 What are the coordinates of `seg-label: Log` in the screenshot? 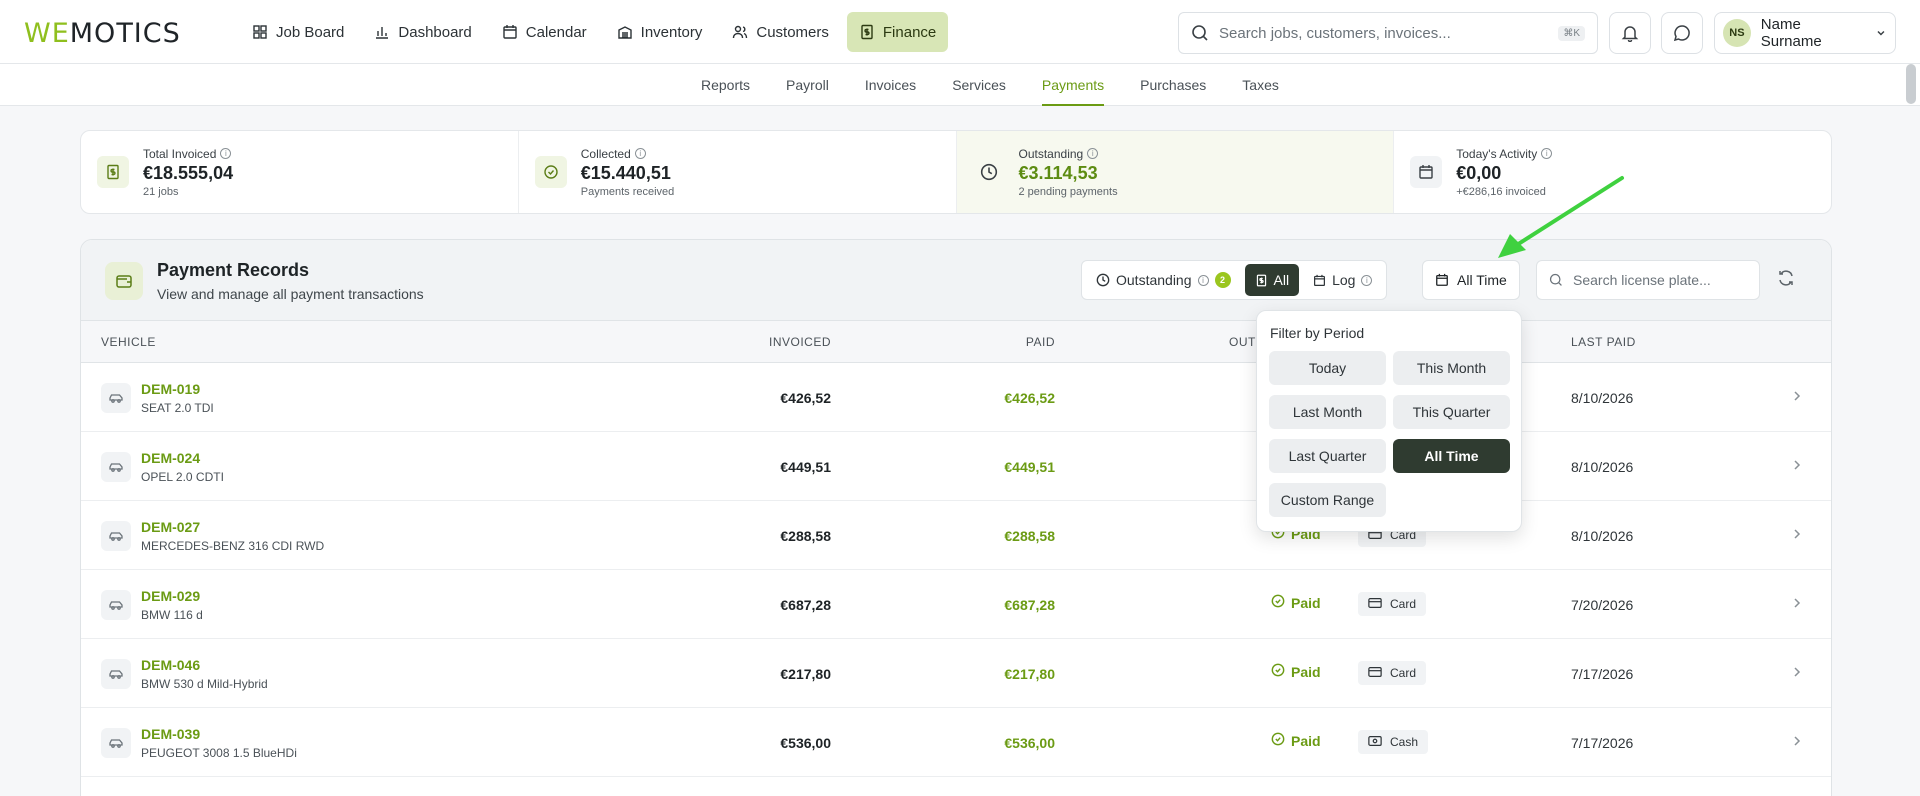 It's located at (1344, 280).